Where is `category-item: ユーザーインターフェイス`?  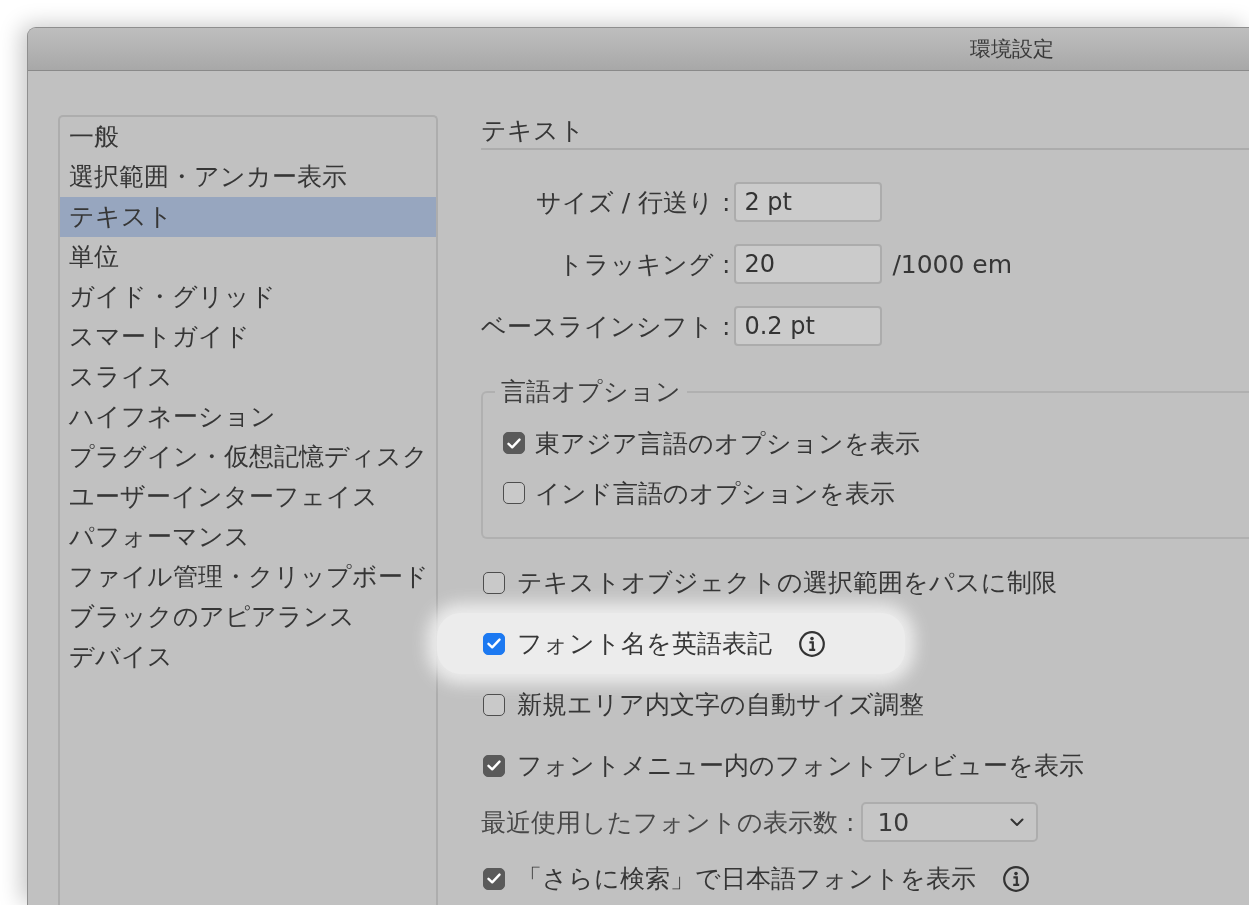 category-item: ユーザーインターフェイス is located at coordinates (248, 497).